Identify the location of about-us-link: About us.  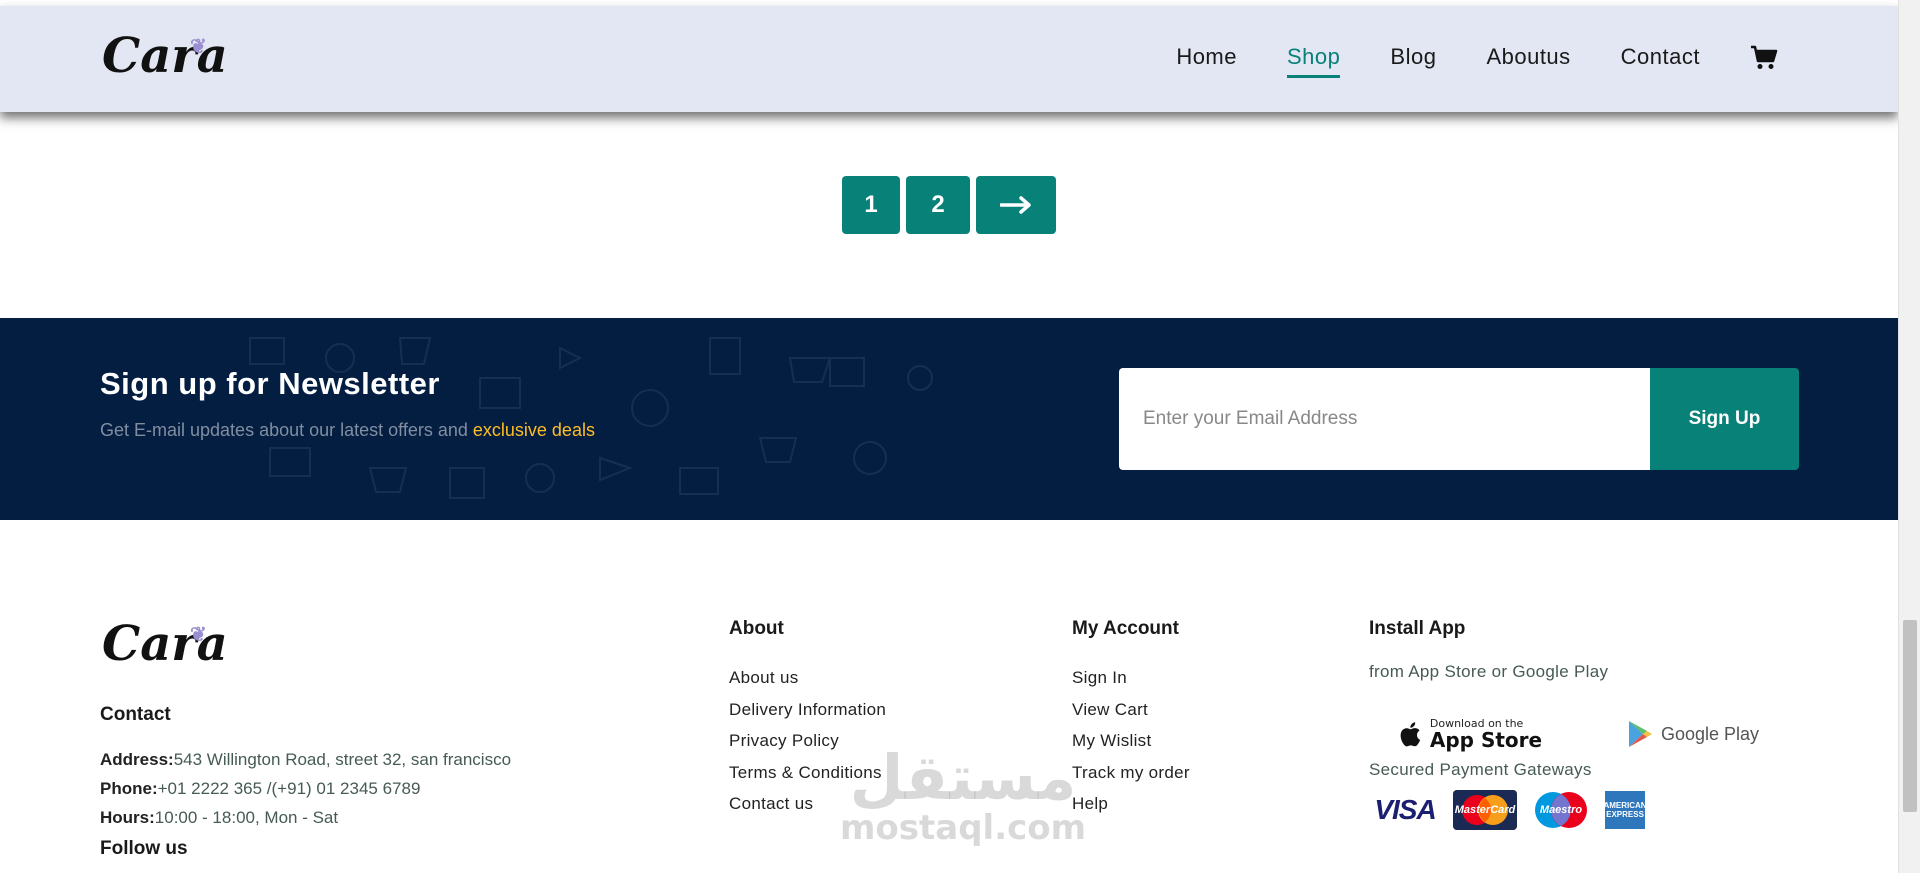
(807, 678).